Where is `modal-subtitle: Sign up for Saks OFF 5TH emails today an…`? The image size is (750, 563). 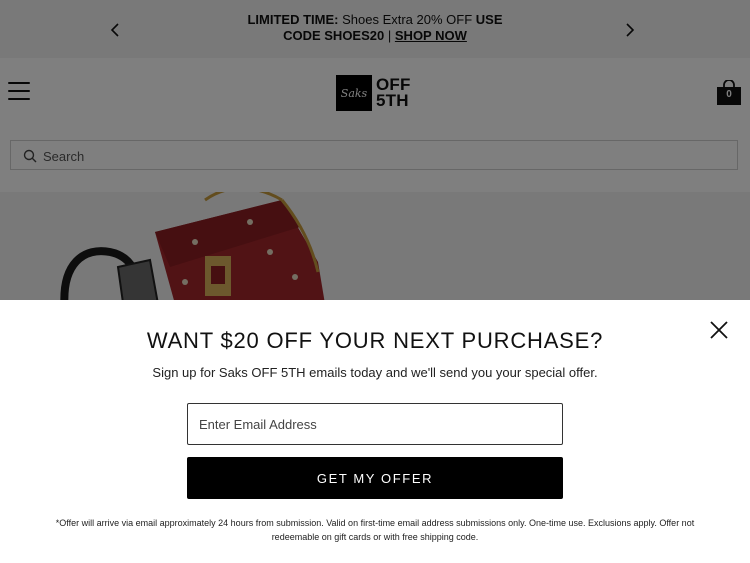 modal-subtitle: Sign up for Saks OFF 5TH emails today an… is located at coordinates (375, 372).